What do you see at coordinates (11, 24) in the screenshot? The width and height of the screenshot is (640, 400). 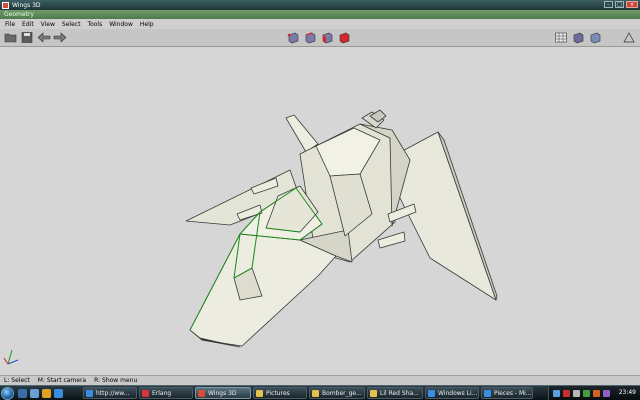 I see `menu-file: File` at bounding box center [11, 24].